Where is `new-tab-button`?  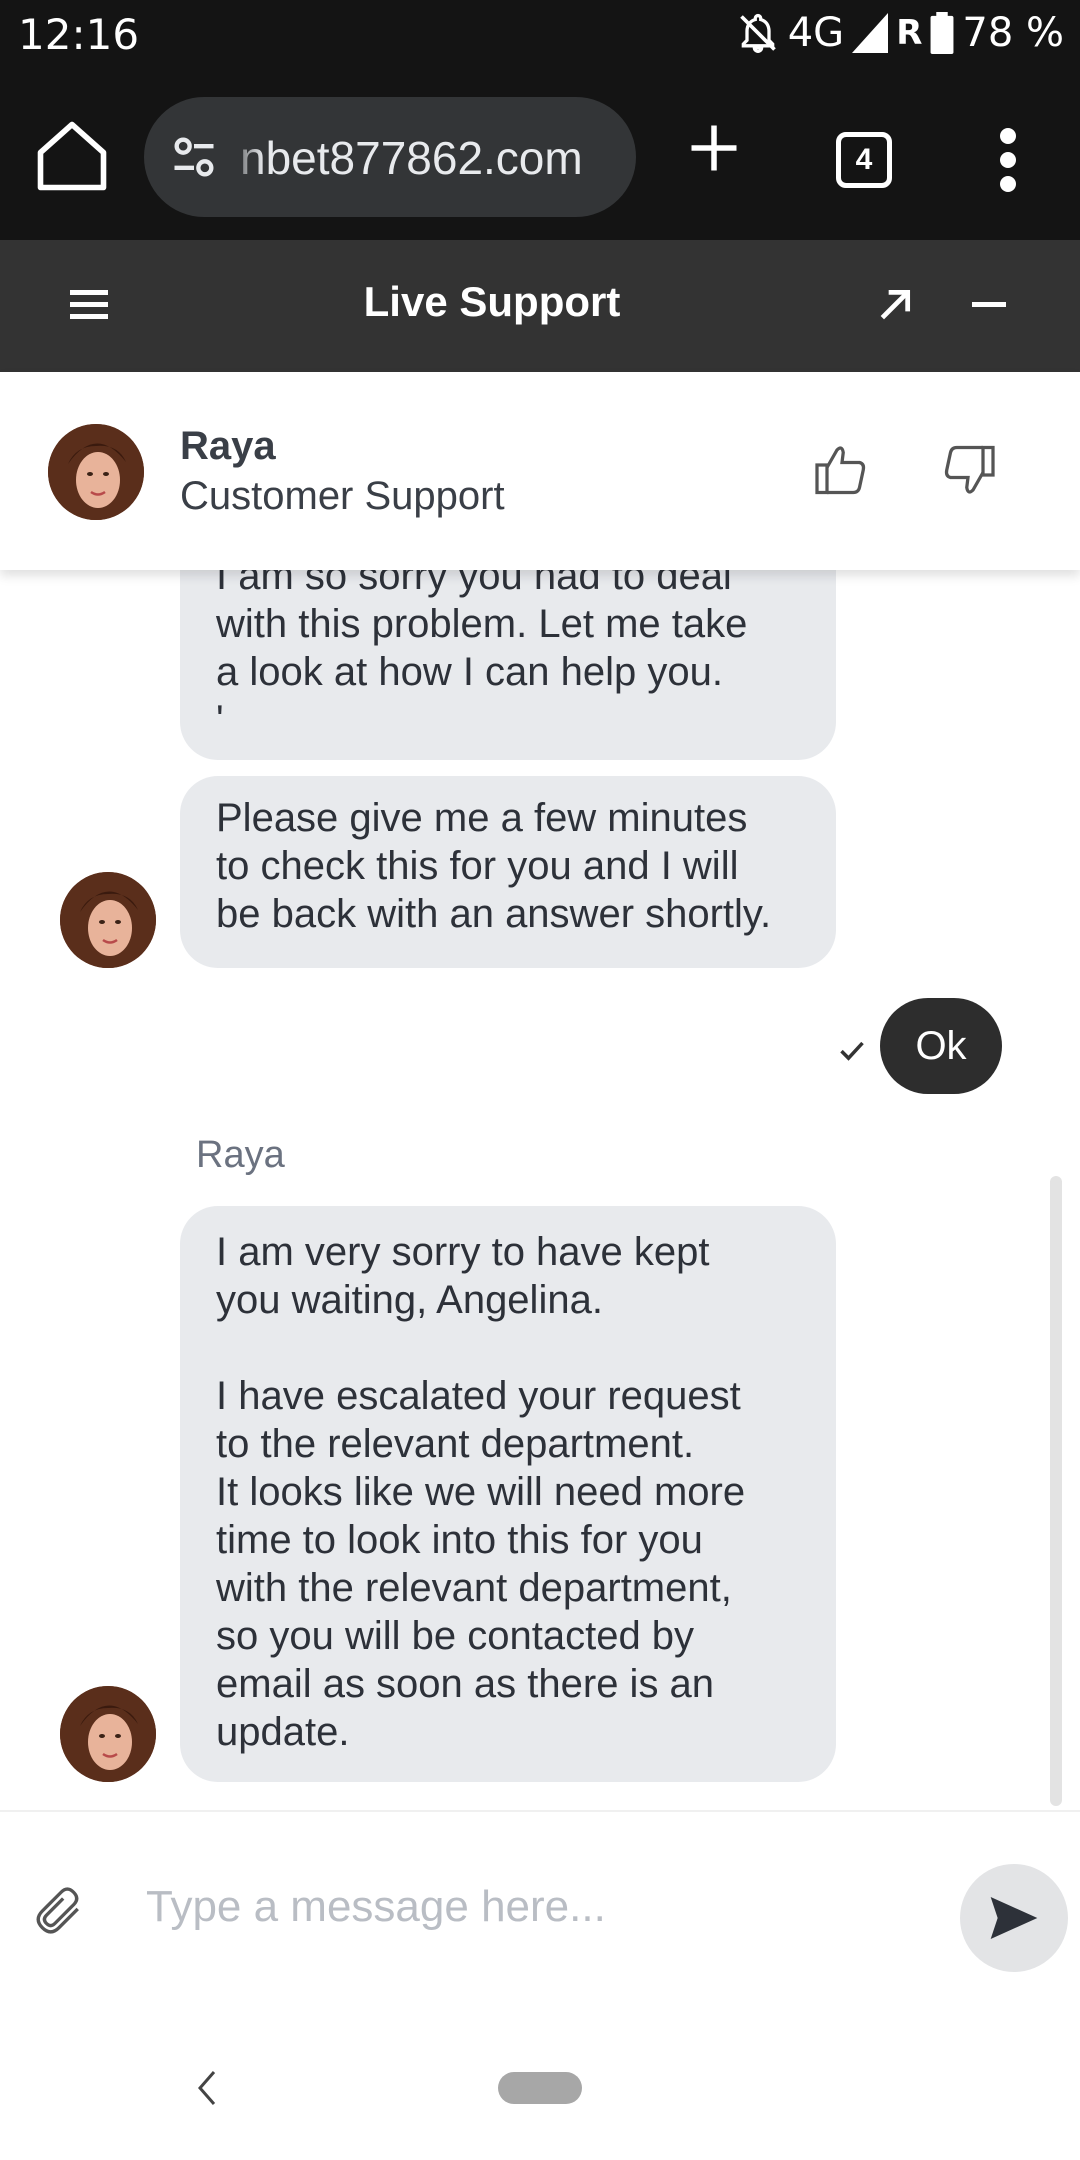 new-tab-button is located at coordinates (714, 148).